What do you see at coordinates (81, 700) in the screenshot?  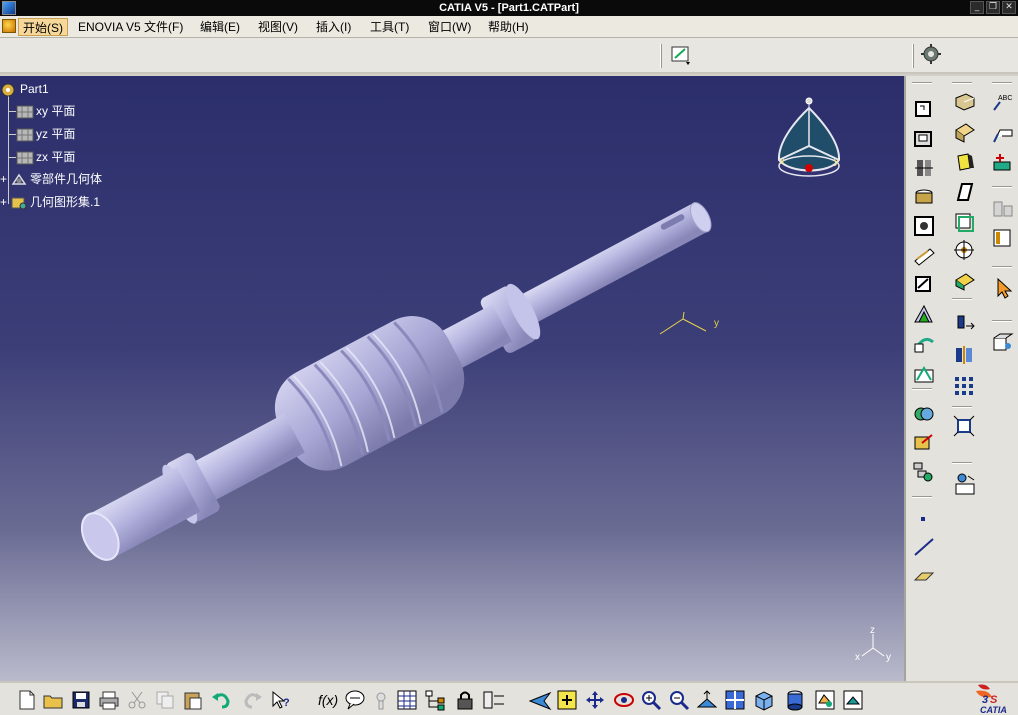 I see `save-icon` at bounding box center [81, 700].